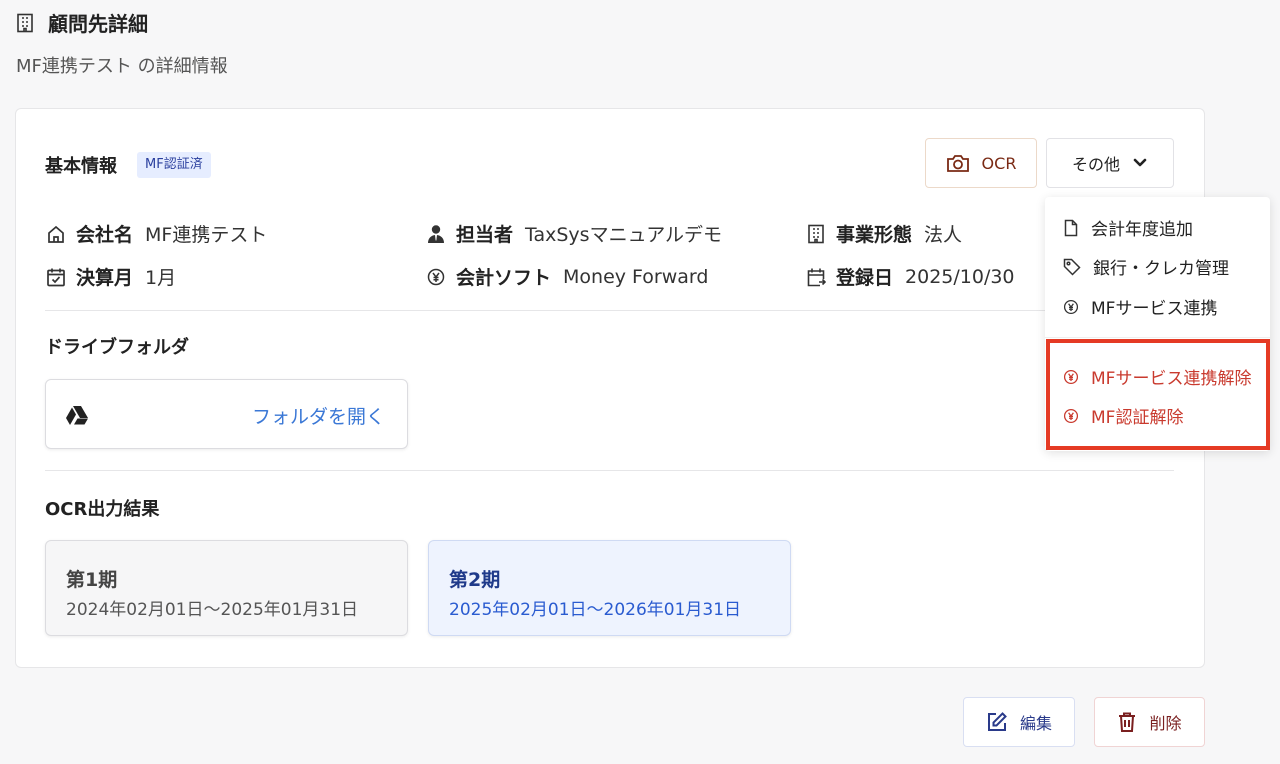 Image resolution: width=1280 pixels, height=764 pixels. I want to click on delete-button-label: 削除, so click(1165, 723).